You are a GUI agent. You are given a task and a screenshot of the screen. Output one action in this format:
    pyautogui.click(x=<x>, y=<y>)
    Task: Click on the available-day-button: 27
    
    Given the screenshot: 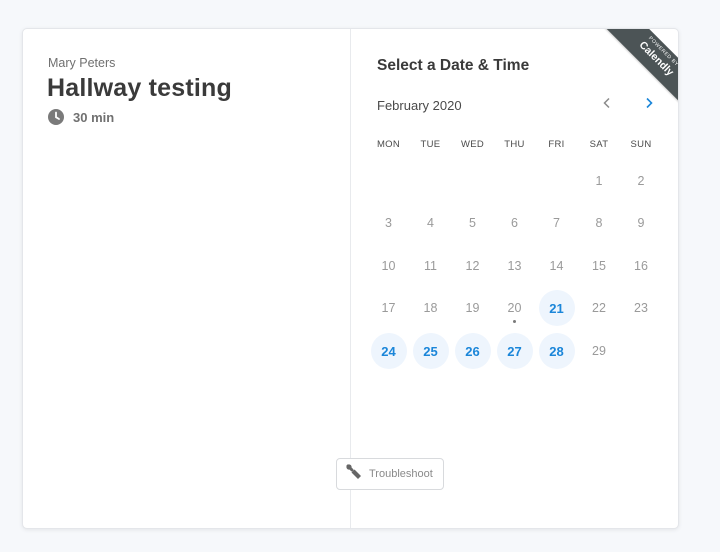 What is the action you would take?
    pyautogui.click(x=514, y=351)
    